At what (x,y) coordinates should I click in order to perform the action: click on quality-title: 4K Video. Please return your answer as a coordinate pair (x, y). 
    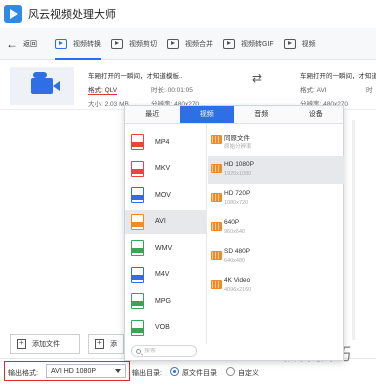
    Looking at the image, I should click on (237, 280).